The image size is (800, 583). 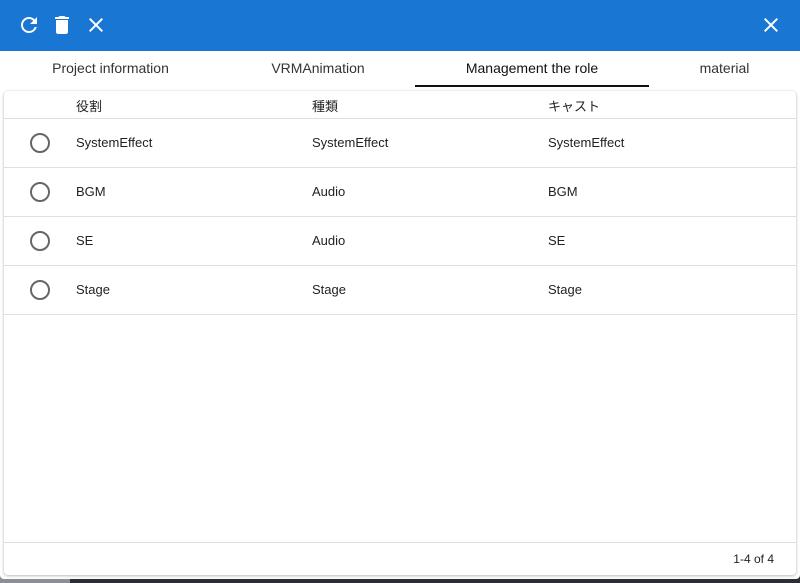 I want to click on cell-cast: Stage, so click(x=565, y=289).